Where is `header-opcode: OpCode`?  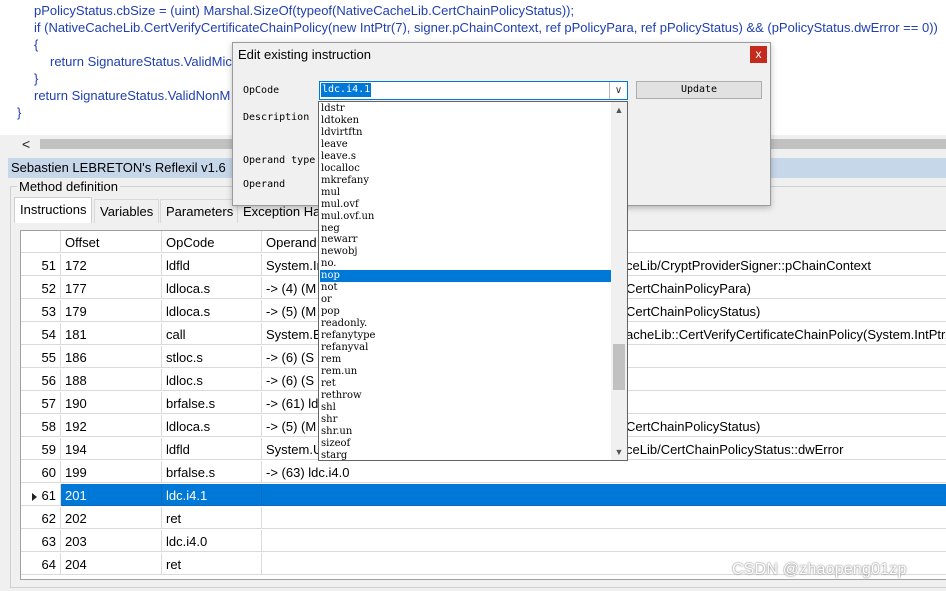
header-opcode: OpCode is located at coordinates (212, 242).